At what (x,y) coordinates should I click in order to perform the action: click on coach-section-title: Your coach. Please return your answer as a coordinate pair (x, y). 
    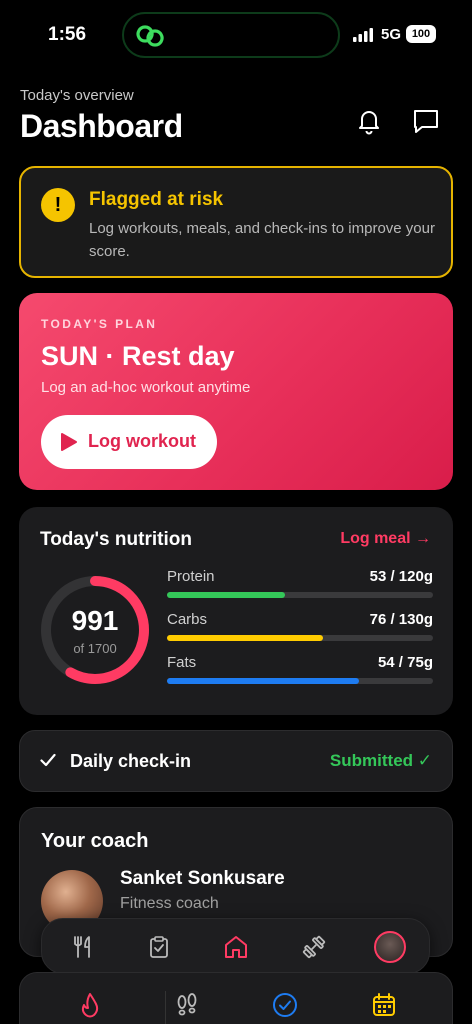
    Looking at the image, I should click on (95, 841).